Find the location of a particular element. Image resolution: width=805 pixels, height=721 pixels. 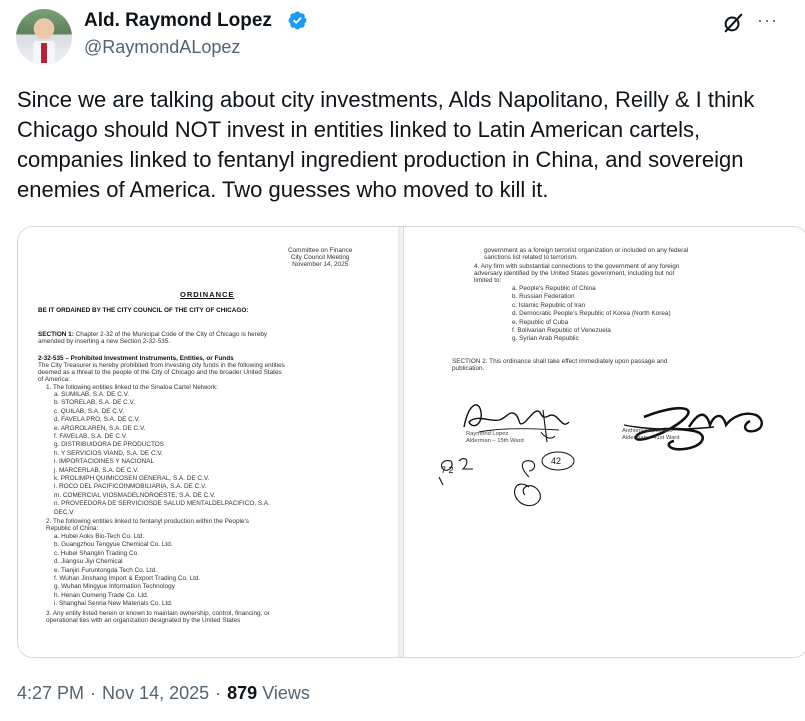

china-entity-item: g. Wuhan Mingyue Information Technology is located at coordinates (114, 587).